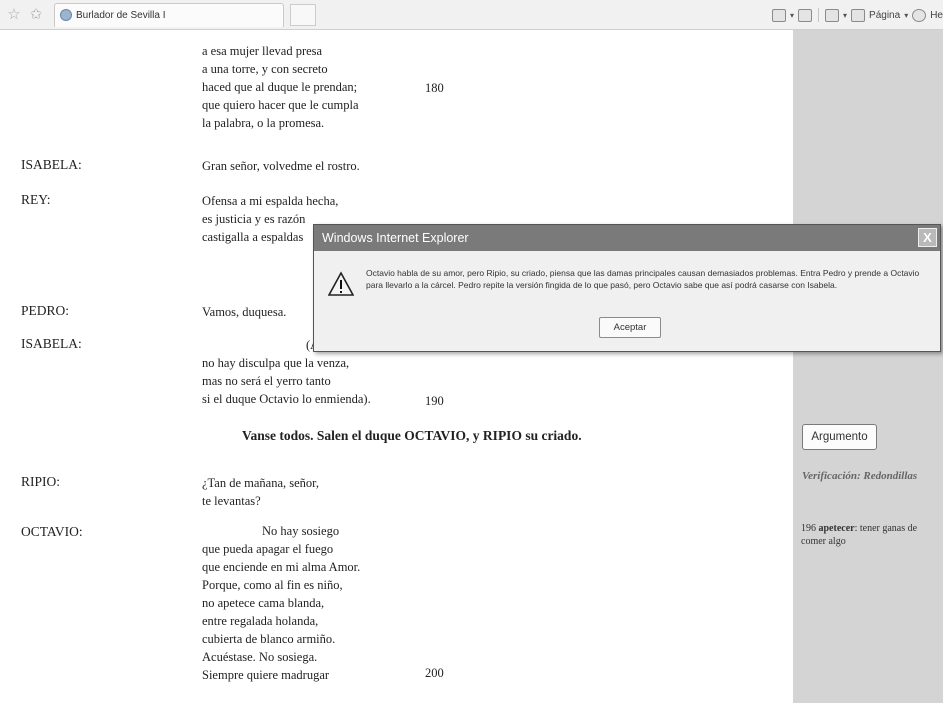 The image size is (943, 703). Describe the element at coordinates (872, 535) in the screenshot. I see `footnote: 196 apetecer: tener ganas de comer algo` at that location.